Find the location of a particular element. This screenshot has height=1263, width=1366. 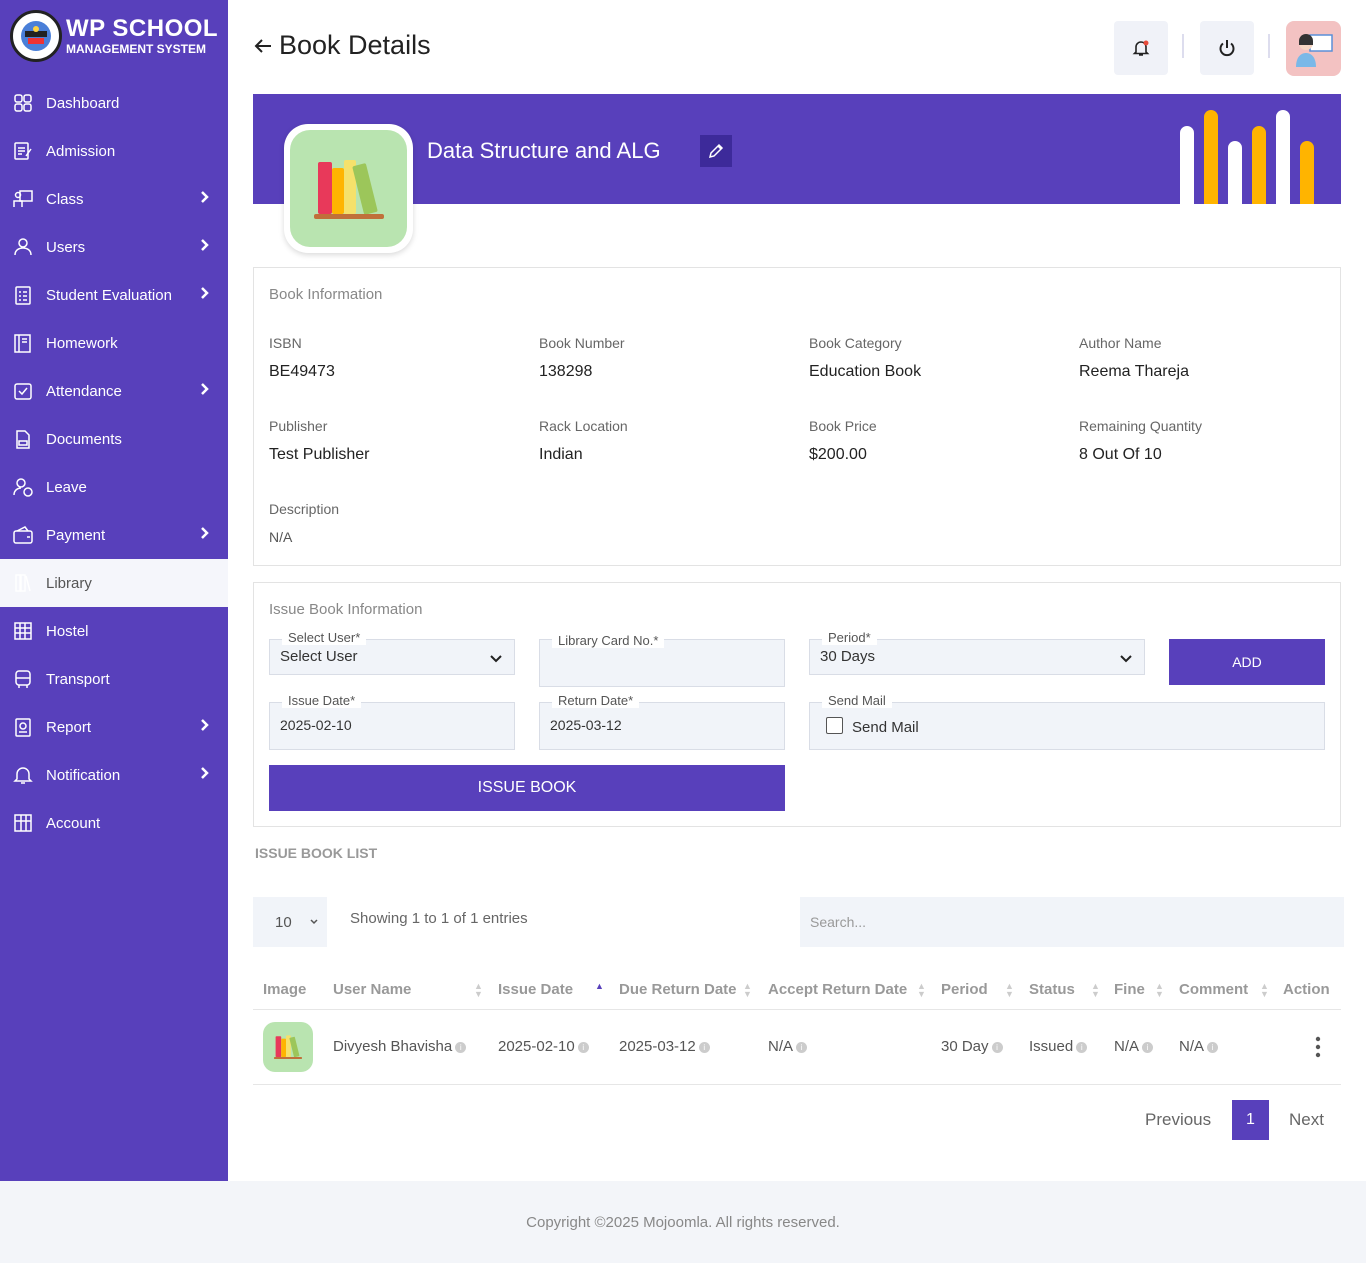

leave-icon is located at coordinates (23, 487).